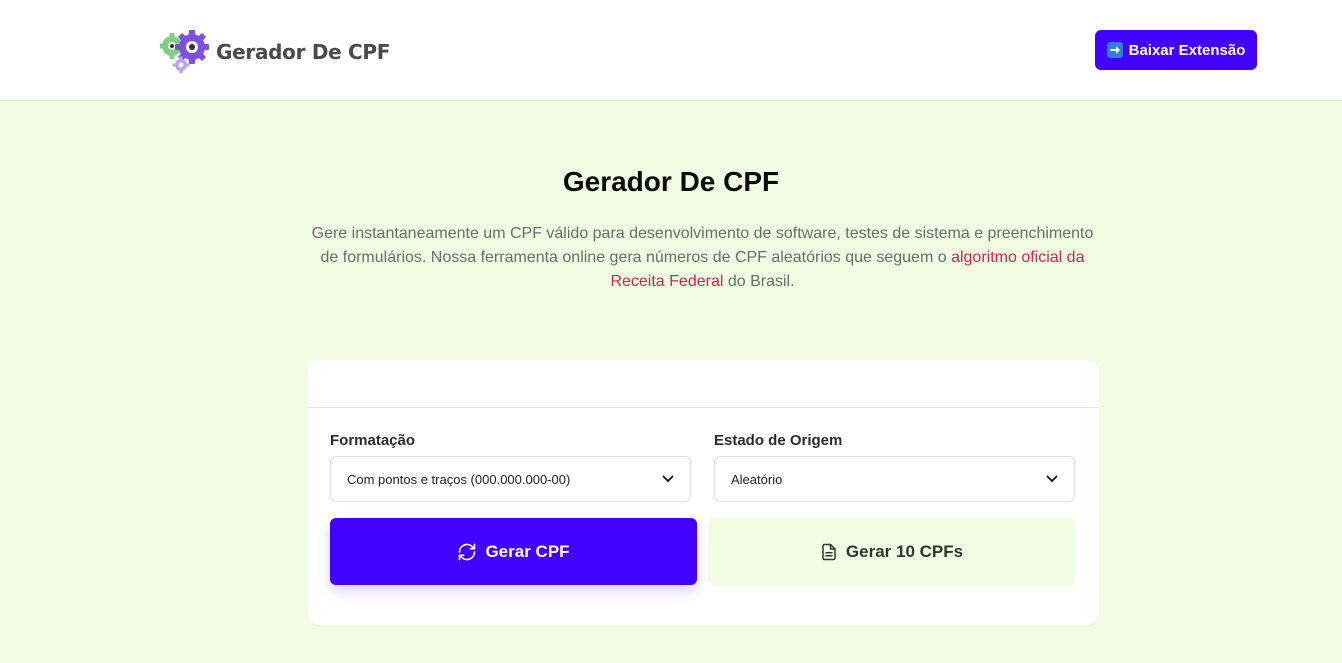 The height and width of the screenshot is (663, 1342). Describe the element at coordinates (459, 479) in the screenshot. I see `format-select-value: Com pontos e traços (000.000.000-00)` at that location.